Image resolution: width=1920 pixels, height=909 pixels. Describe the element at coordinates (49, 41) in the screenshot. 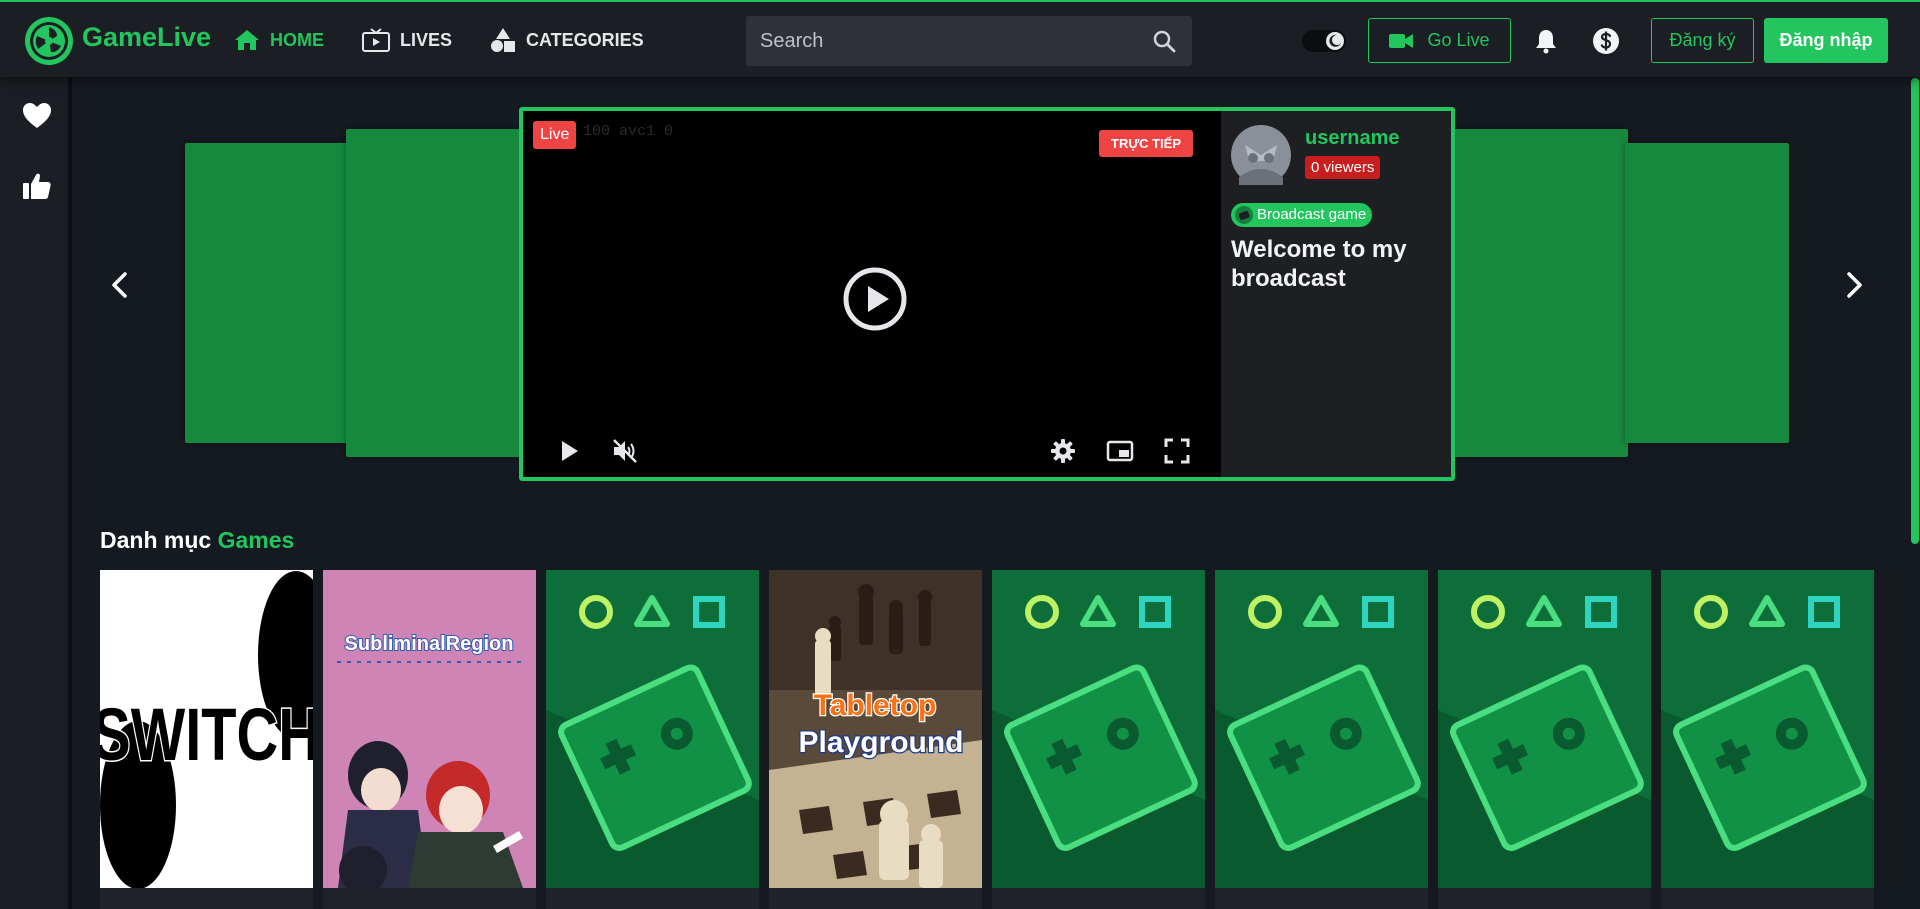

I see `gamelive-logo-icon` at that location.